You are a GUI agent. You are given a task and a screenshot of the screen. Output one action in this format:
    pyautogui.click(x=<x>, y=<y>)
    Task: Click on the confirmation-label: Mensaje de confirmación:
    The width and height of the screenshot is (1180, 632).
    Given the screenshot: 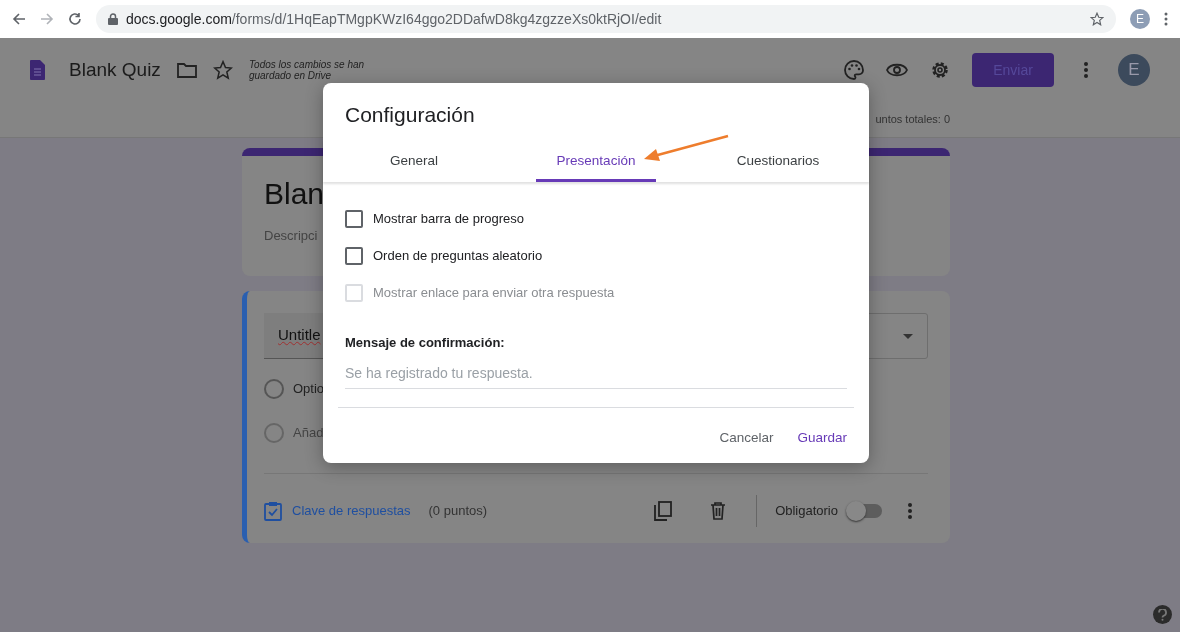 What is the action you would take?
    pyautogui.click(x=425, y=343)
    